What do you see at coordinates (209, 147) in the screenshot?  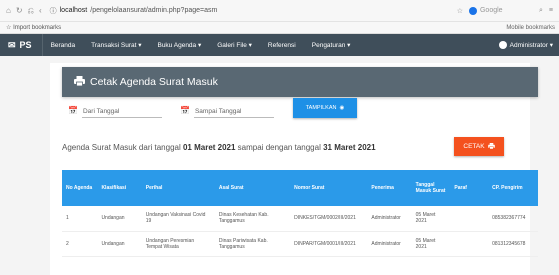 I see `summary-from: 01 Maret 2021` at bounding box center [209, 147].